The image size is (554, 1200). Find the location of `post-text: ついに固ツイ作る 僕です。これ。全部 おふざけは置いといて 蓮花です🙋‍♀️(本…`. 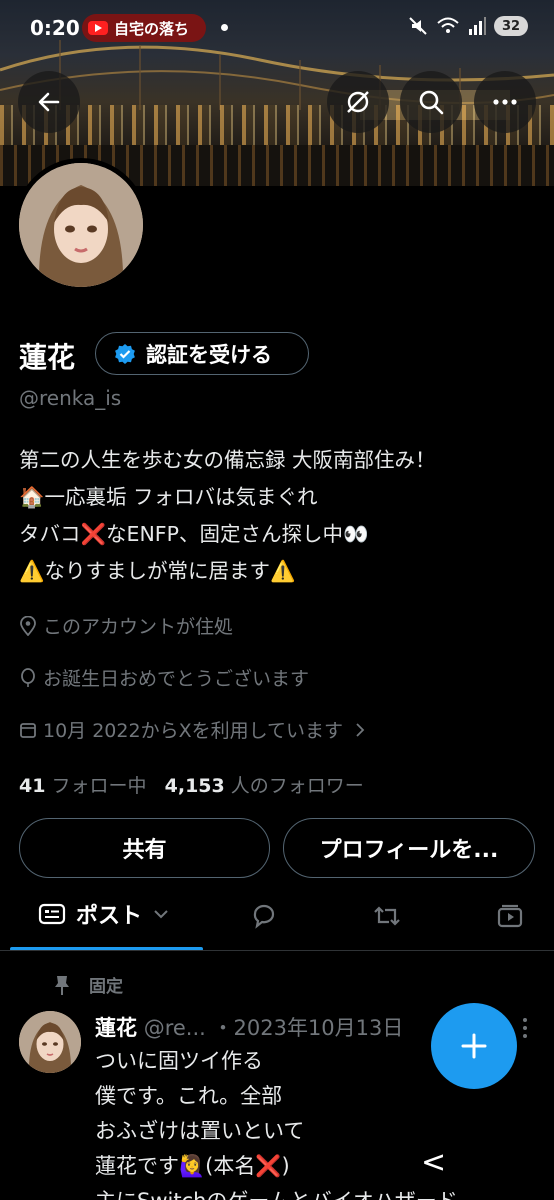

post-text: ついに固ツイ作る 僕です。これ。全部 おふざけは置いといて 蓮花です🙋‍♀️(本… is located at coordinates (276, 1122).